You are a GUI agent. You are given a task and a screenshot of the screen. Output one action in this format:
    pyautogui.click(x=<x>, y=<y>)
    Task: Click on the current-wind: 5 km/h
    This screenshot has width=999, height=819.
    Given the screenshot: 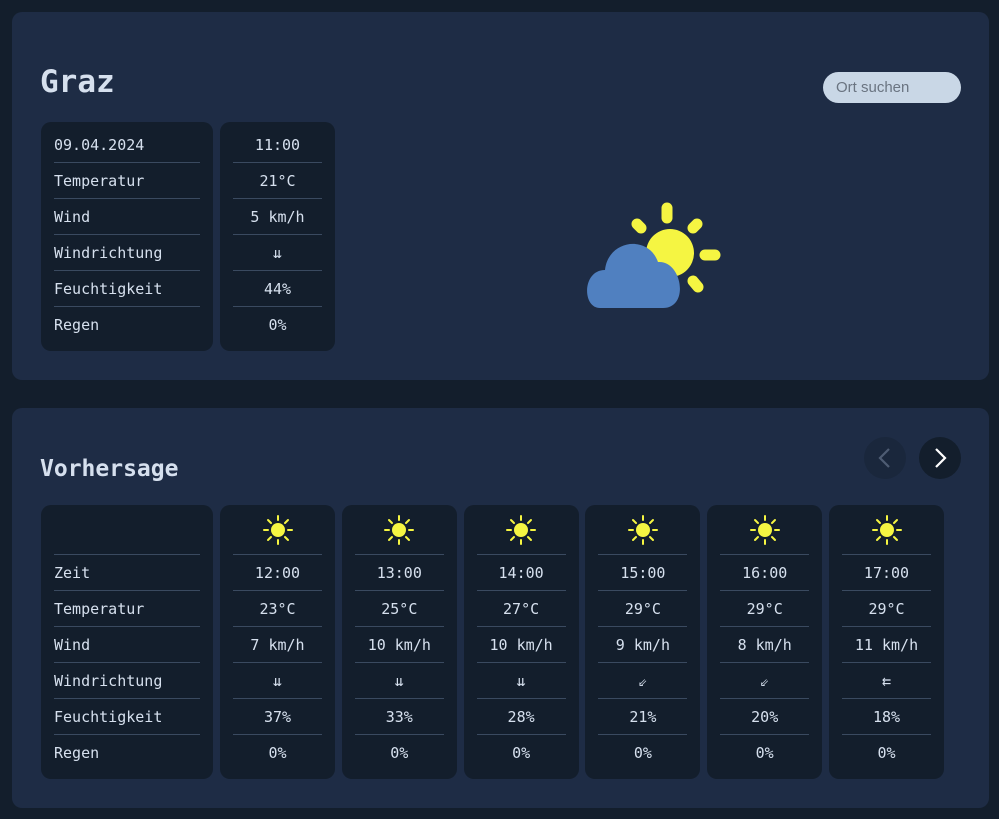 What is the action you would take?
    pyautogui.click(x=277, y=217)
    